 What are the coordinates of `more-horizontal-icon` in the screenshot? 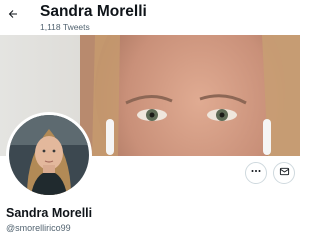 It's located at (256, 173).